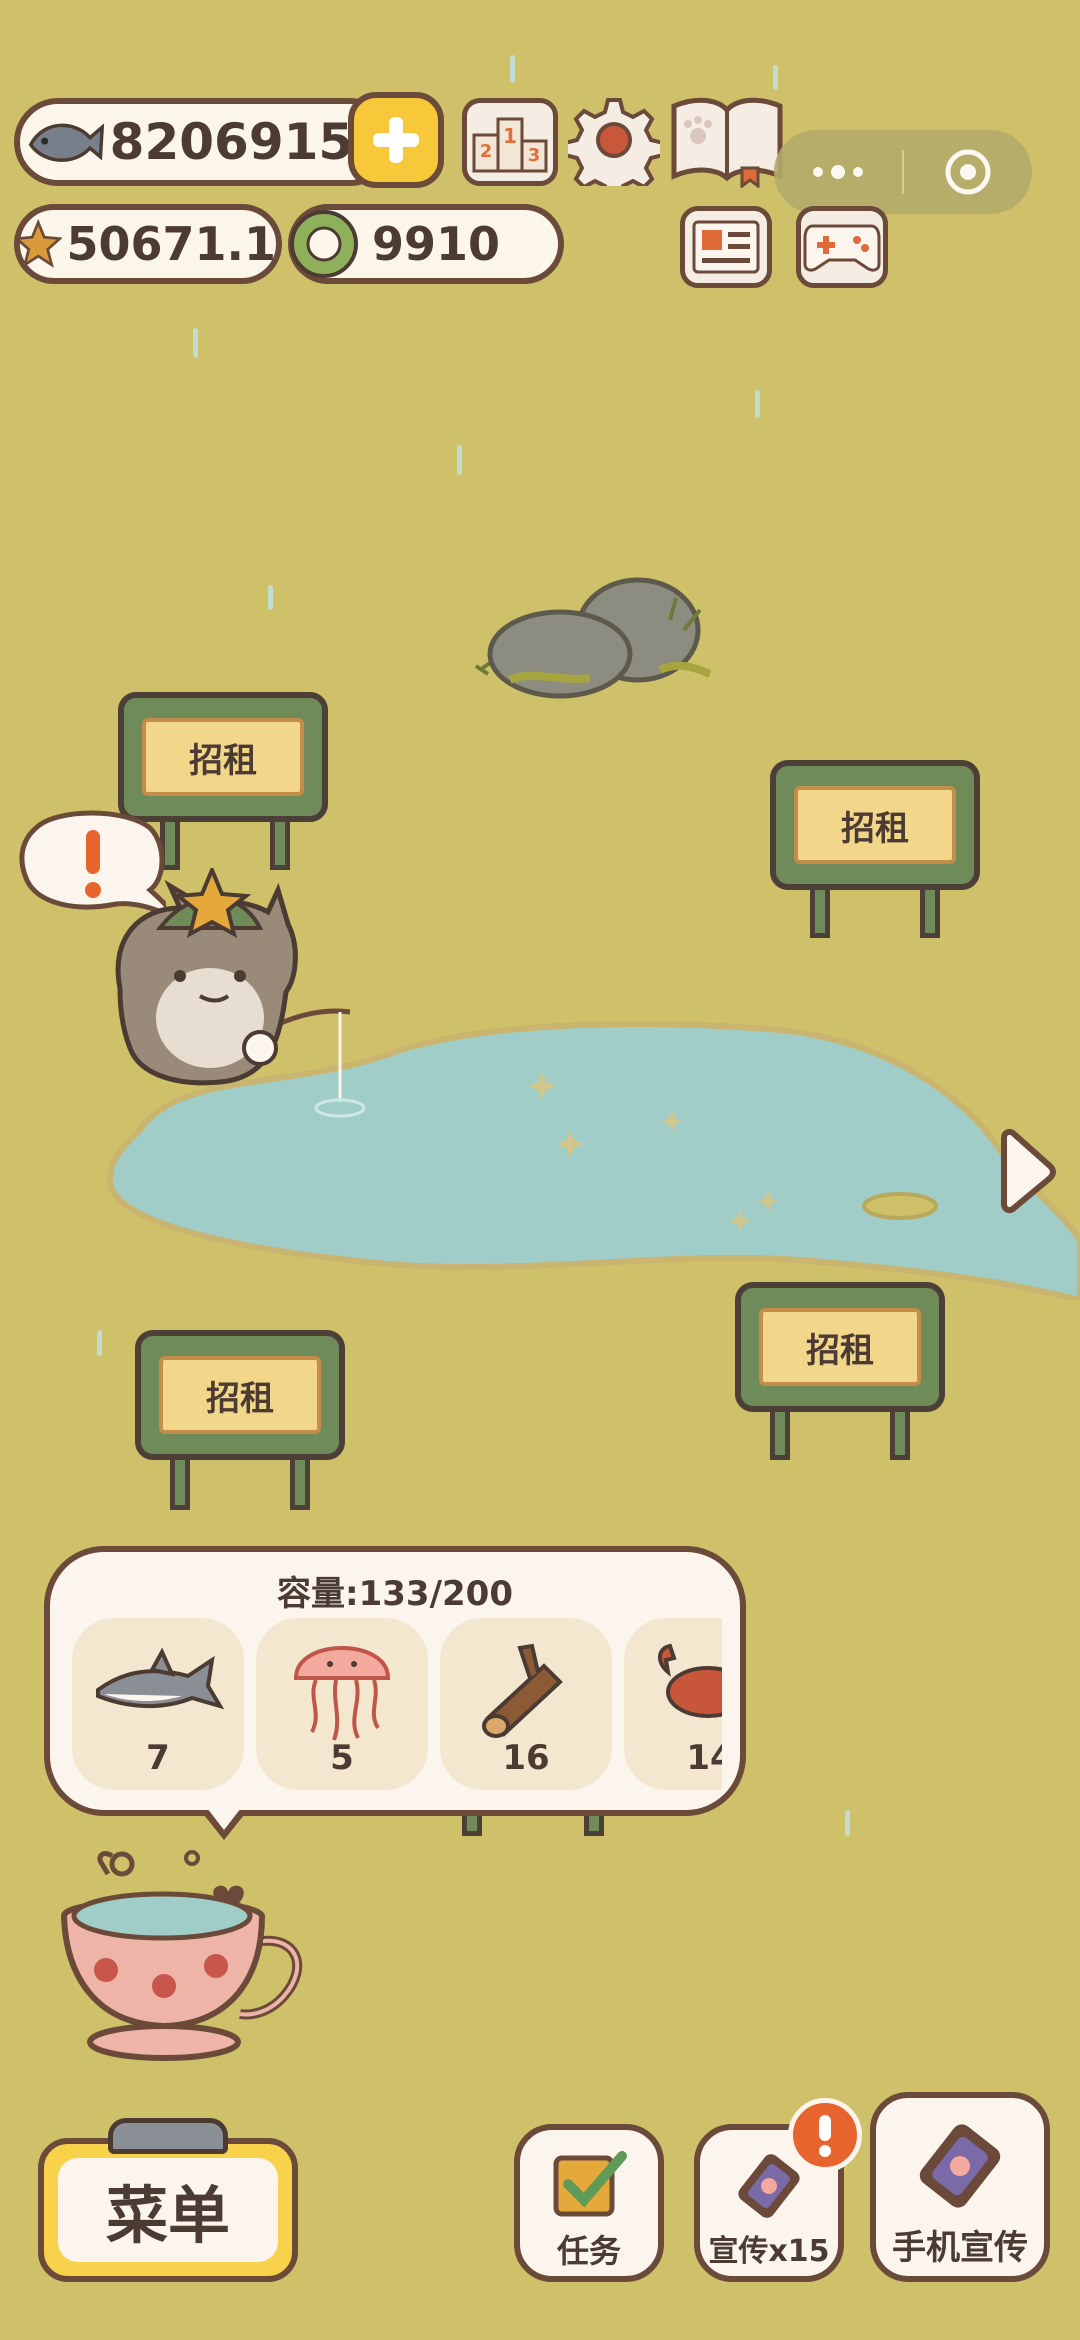 The height and width of the screenshot is (2340, 1080). What do you see at coordinates (66, 142) in the screenshot?
I see `fish-icon` at bounding box center [66, 142].